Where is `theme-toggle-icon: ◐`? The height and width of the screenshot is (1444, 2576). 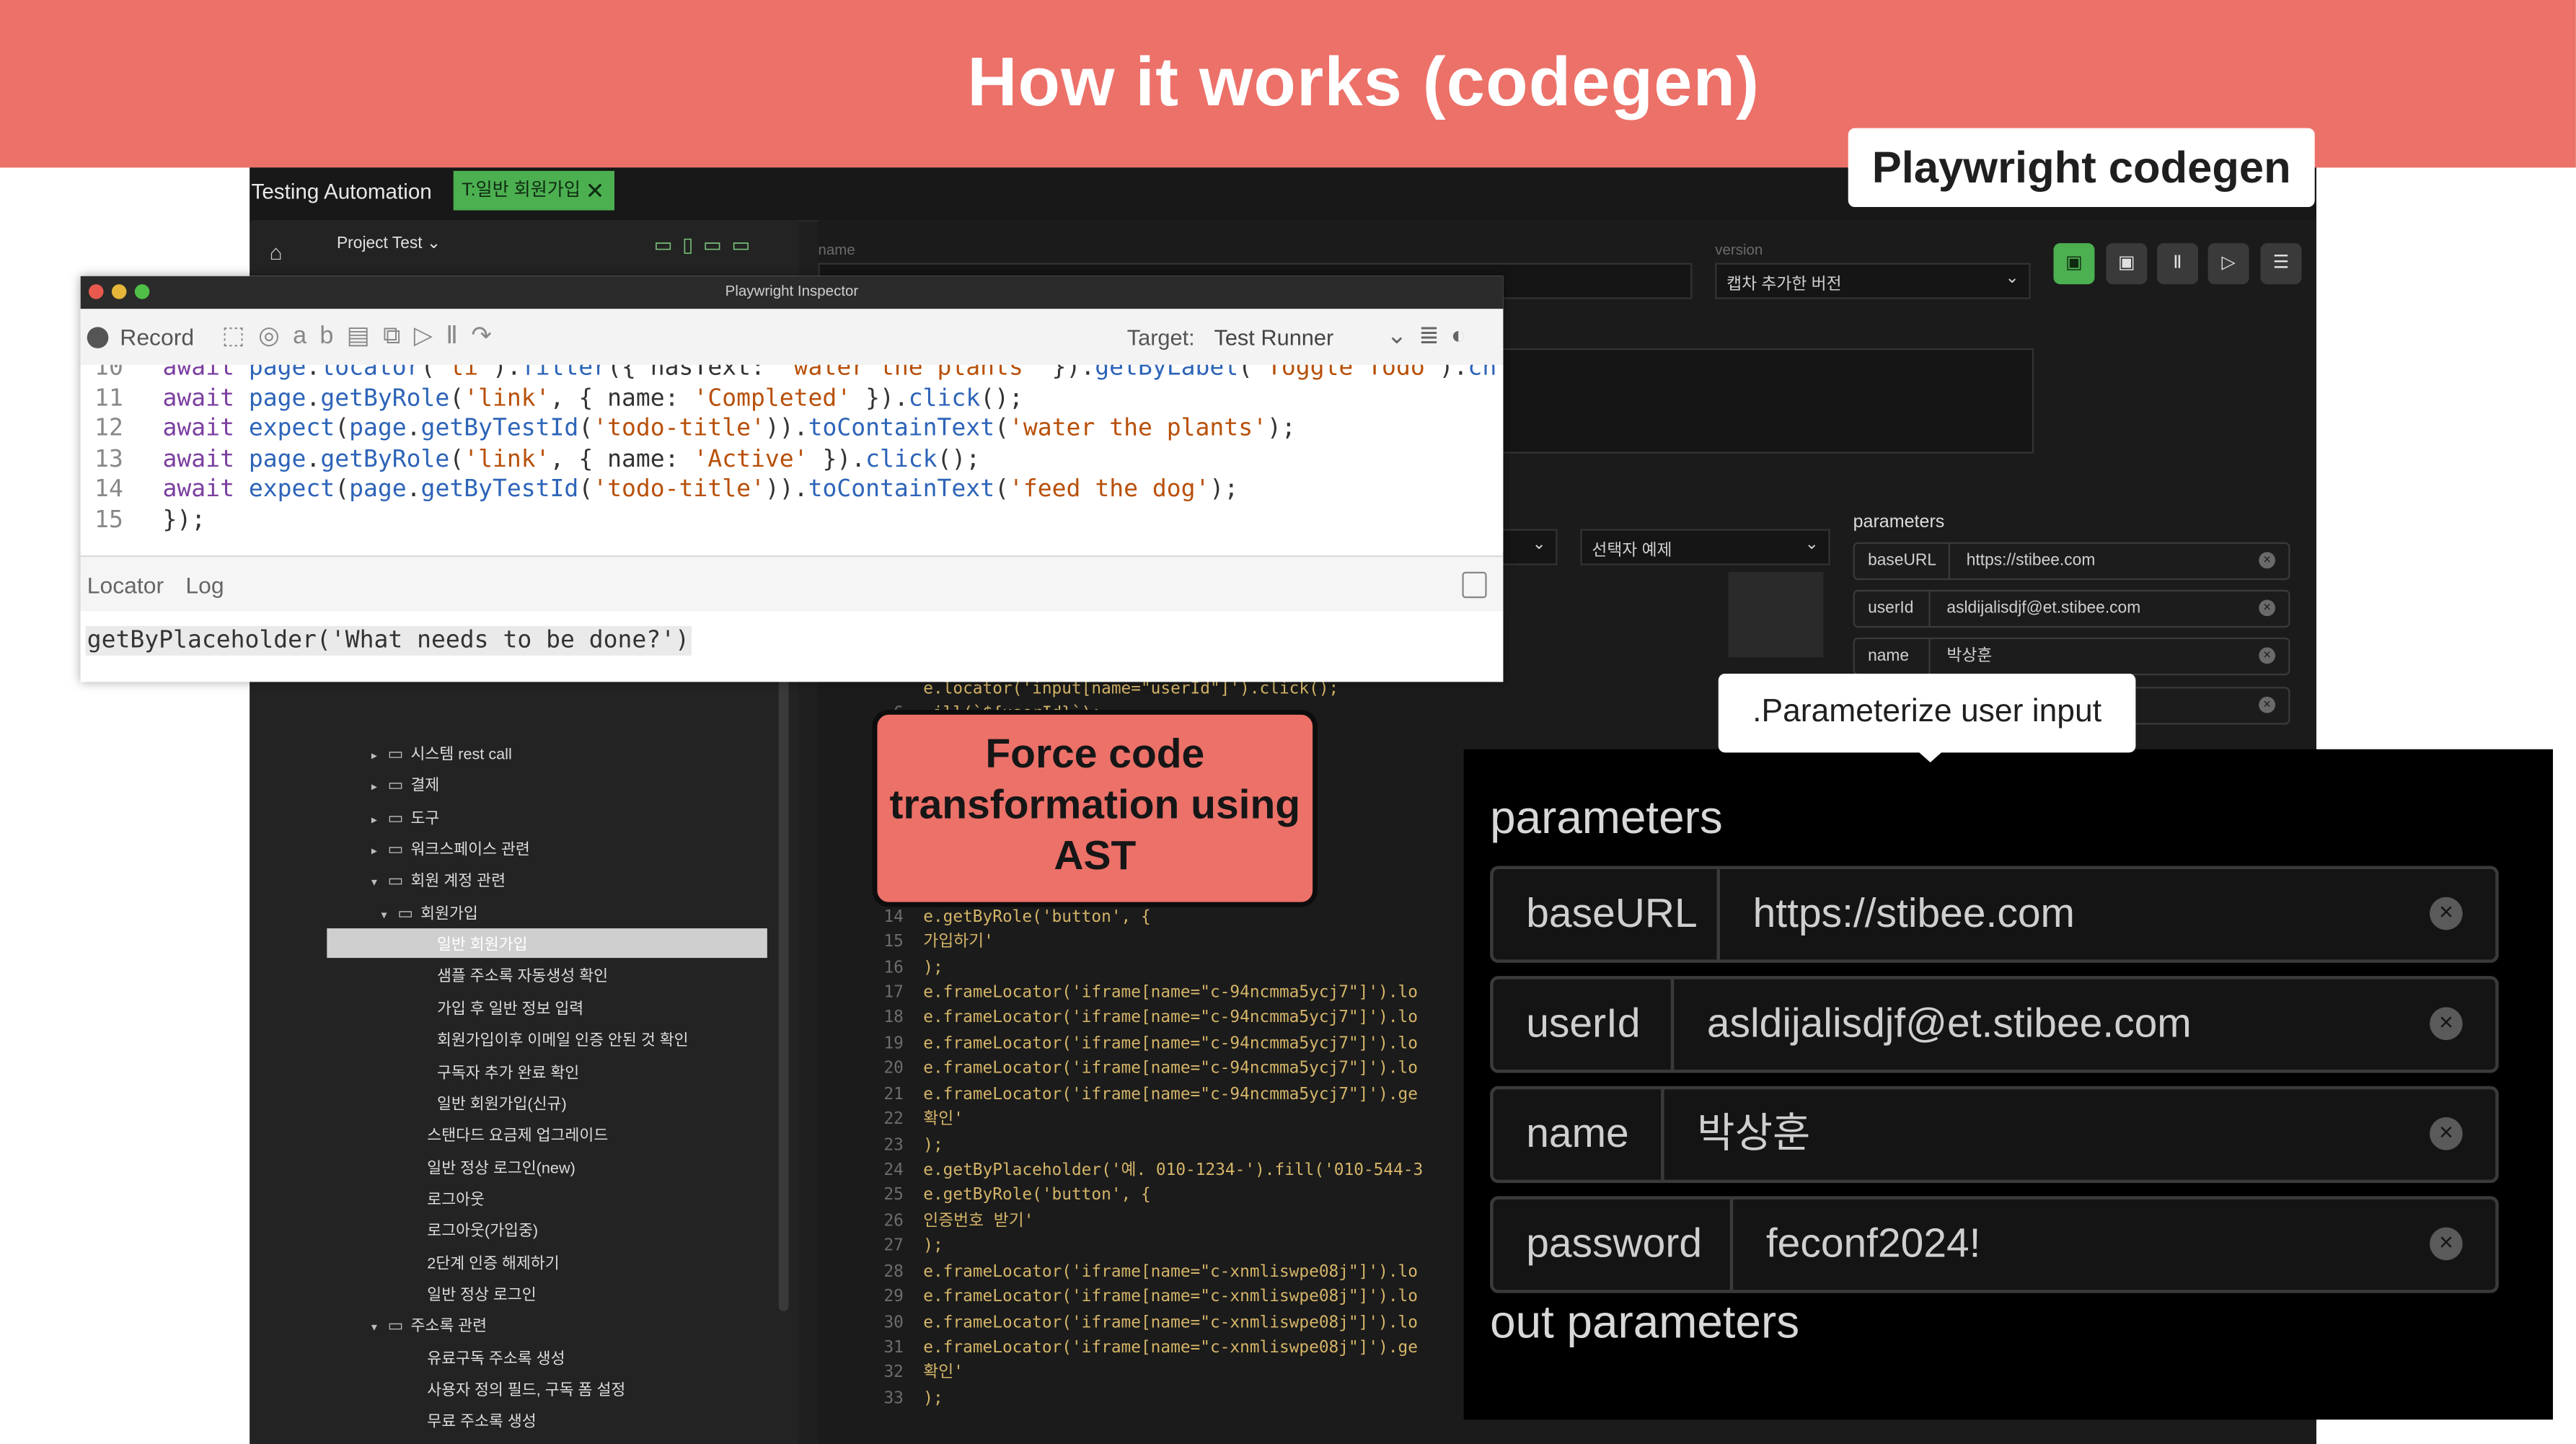
theme-toggle-icon: ◐ is located at coordinates (1464, 336).